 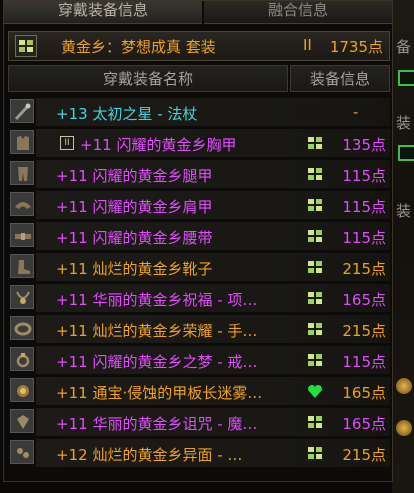 What do you see at coordinates (152, 176) in the screenshot?
I see `item-title: 闪耀的黄金乡腿甲` at bounding box center [152, 176].